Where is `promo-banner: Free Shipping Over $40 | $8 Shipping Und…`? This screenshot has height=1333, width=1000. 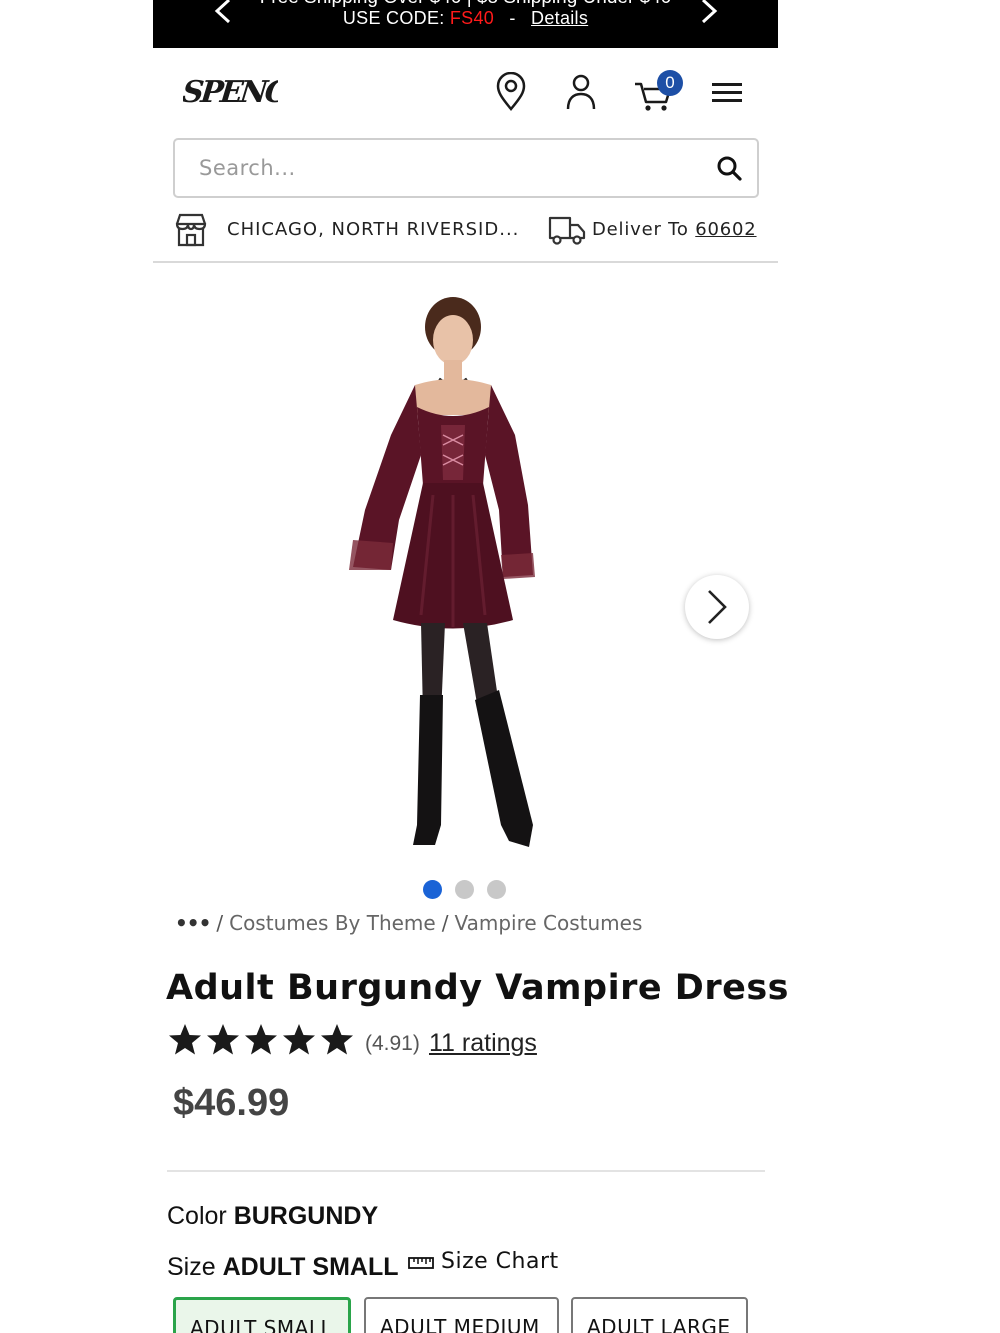
promo-banner: Free Shipping Over $40 | $8 Shipping Und… is located at coordinates (465, 24).